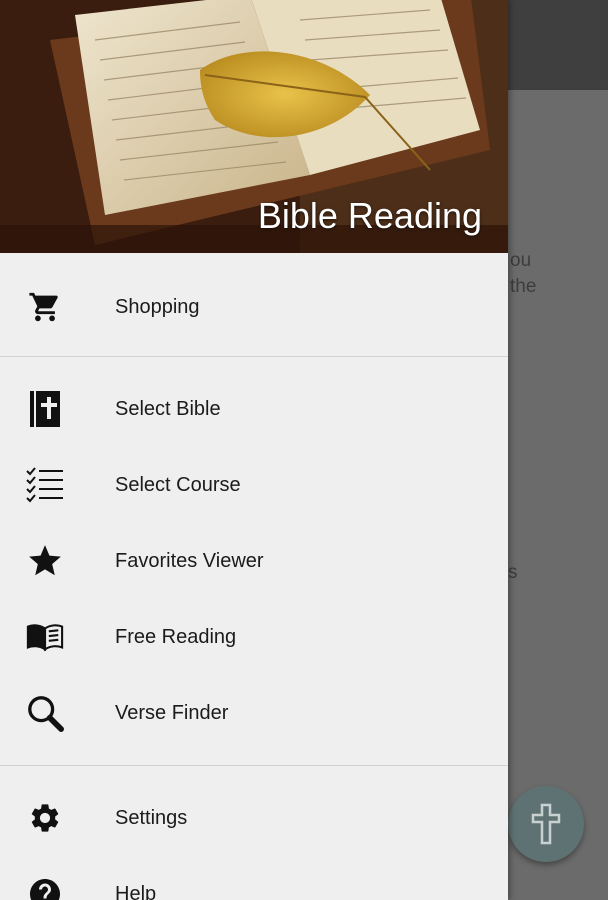  I want to click on menu-item-free-reading: Free Reading, so click(254, 637).